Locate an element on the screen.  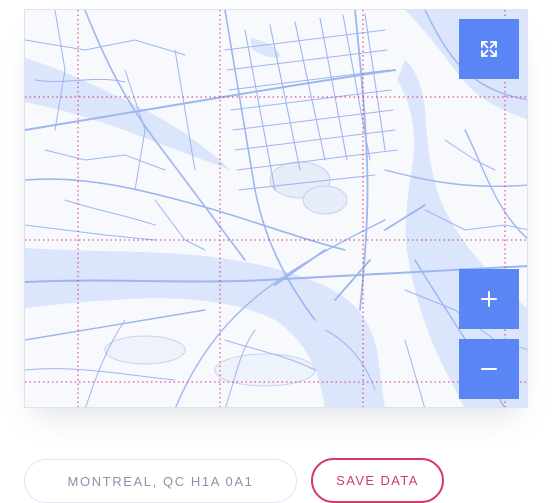
plus-icon is located at coordinates (489, 299).